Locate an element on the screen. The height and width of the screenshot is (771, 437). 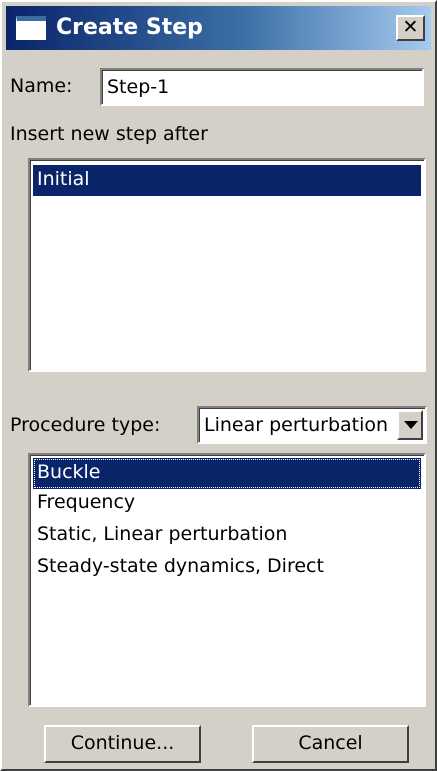
close-button: ✕ is located at coordinates (410, 28).